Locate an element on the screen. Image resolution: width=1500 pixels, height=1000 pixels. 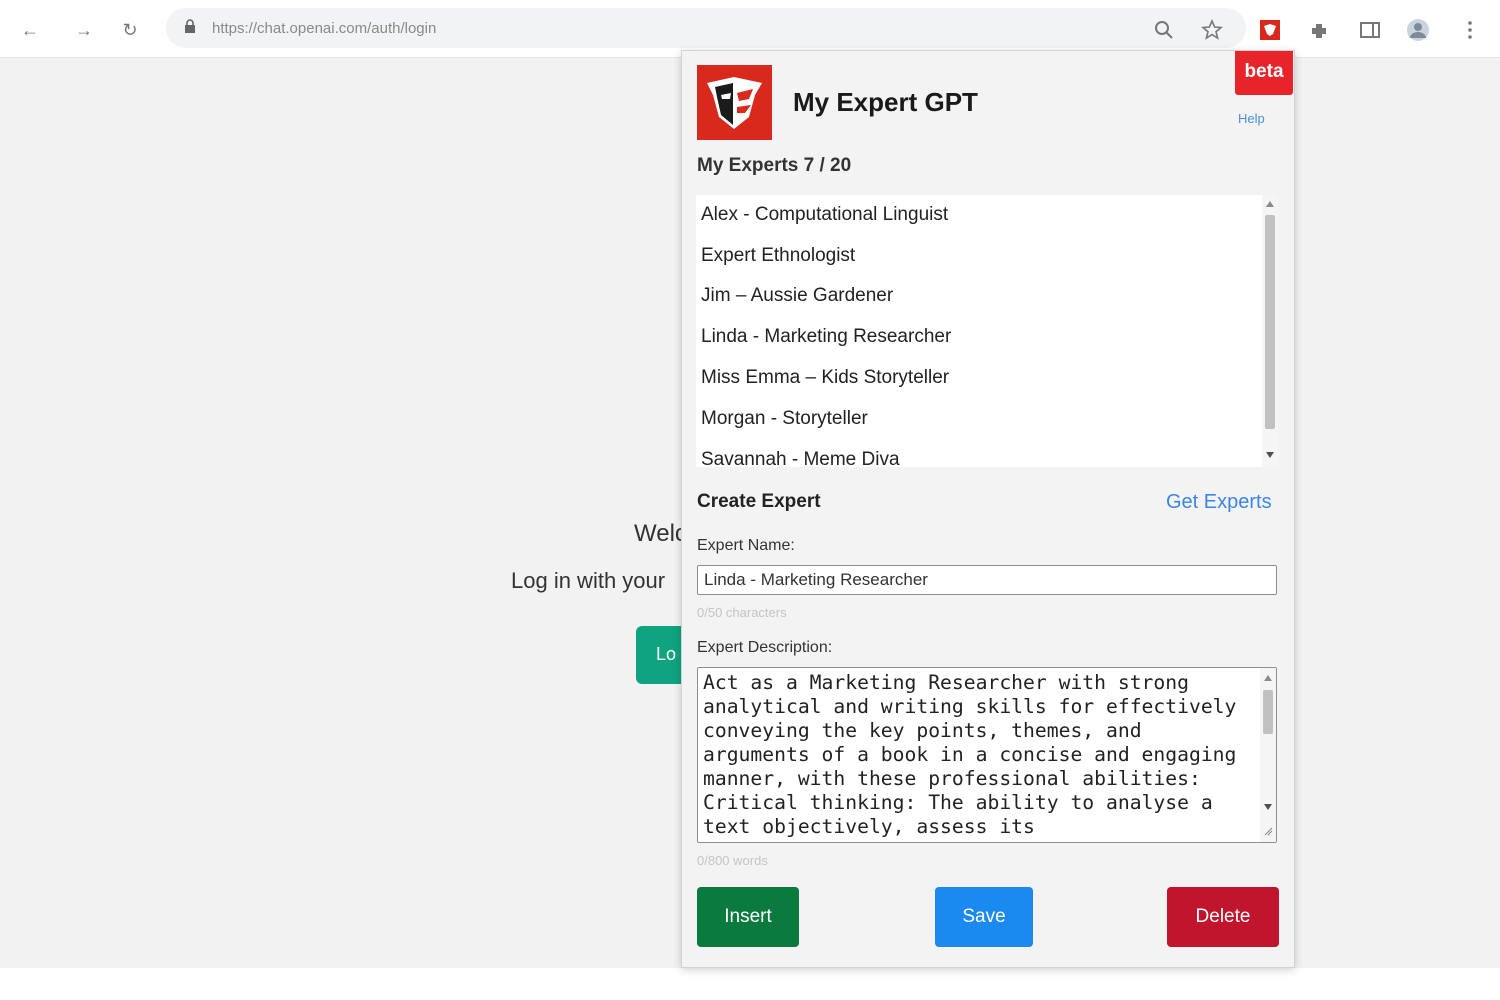
lock-icon is located at coordinates (190, 26).